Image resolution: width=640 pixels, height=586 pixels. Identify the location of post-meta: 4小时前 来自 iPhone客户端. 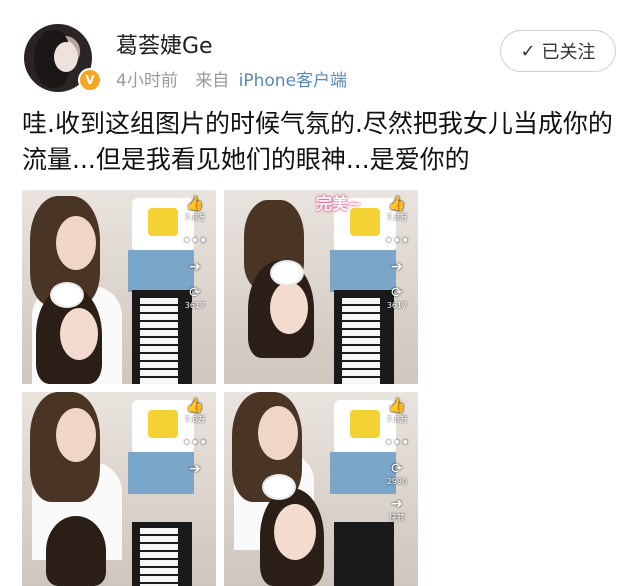
(231, 78).